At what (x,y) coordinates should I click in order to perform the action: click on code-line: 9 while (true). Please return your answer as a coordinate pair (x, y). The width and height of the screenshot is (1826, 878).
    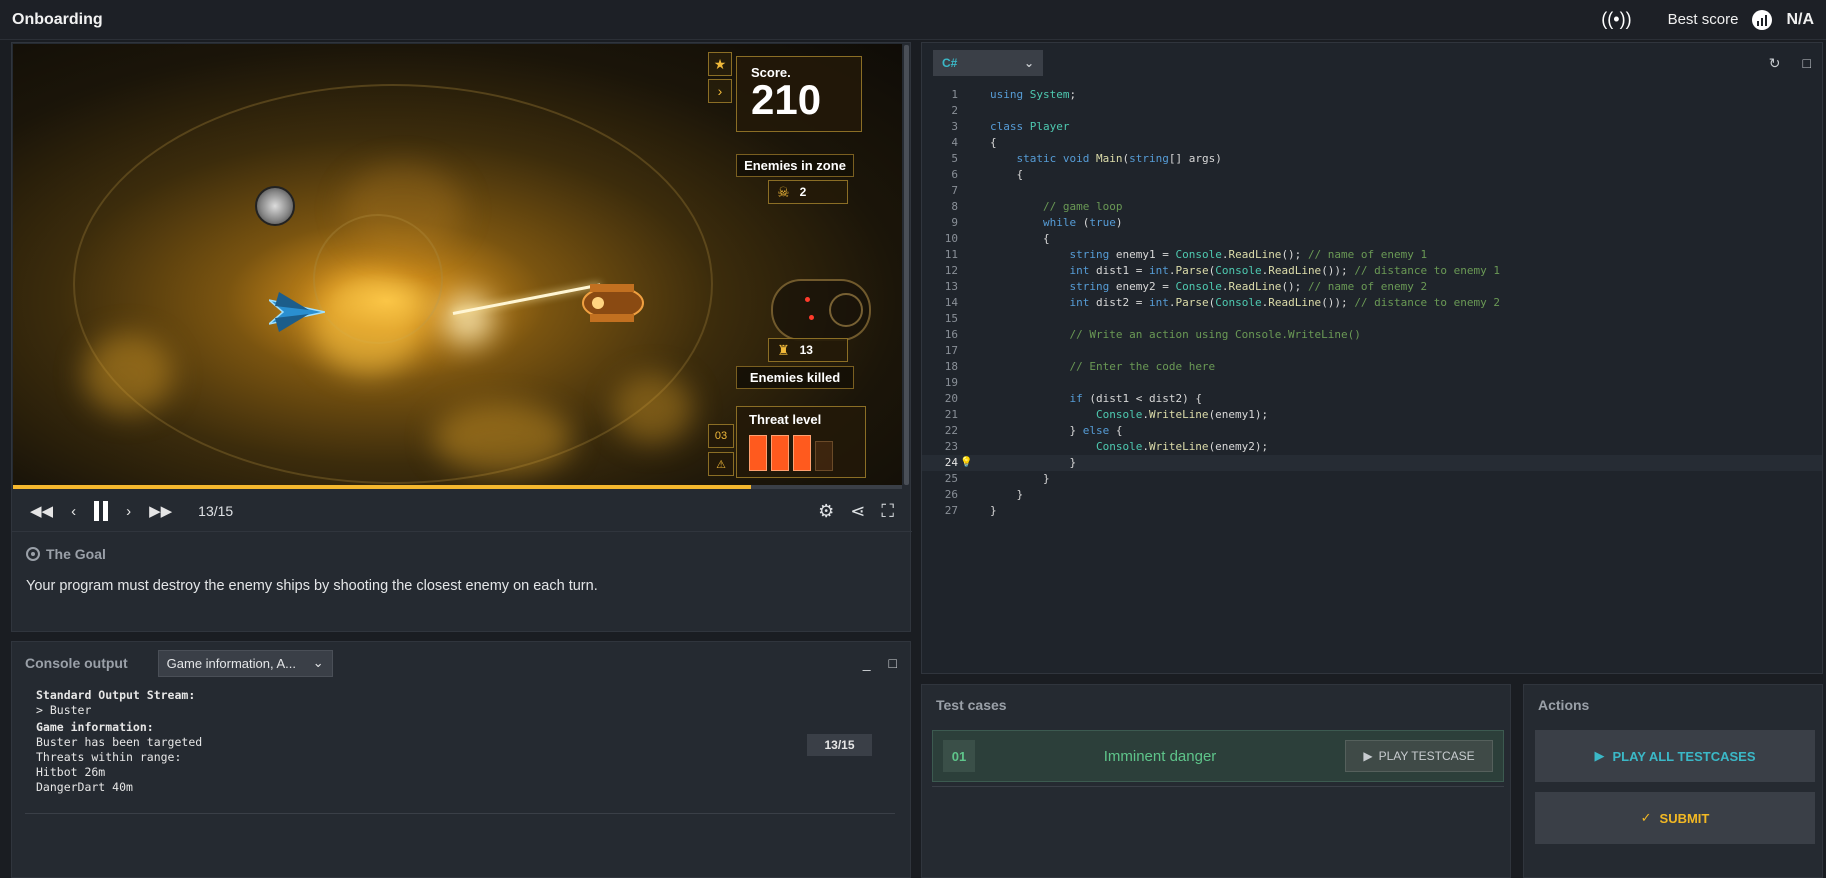
    Looking at the image, I should click on (1372, 223).